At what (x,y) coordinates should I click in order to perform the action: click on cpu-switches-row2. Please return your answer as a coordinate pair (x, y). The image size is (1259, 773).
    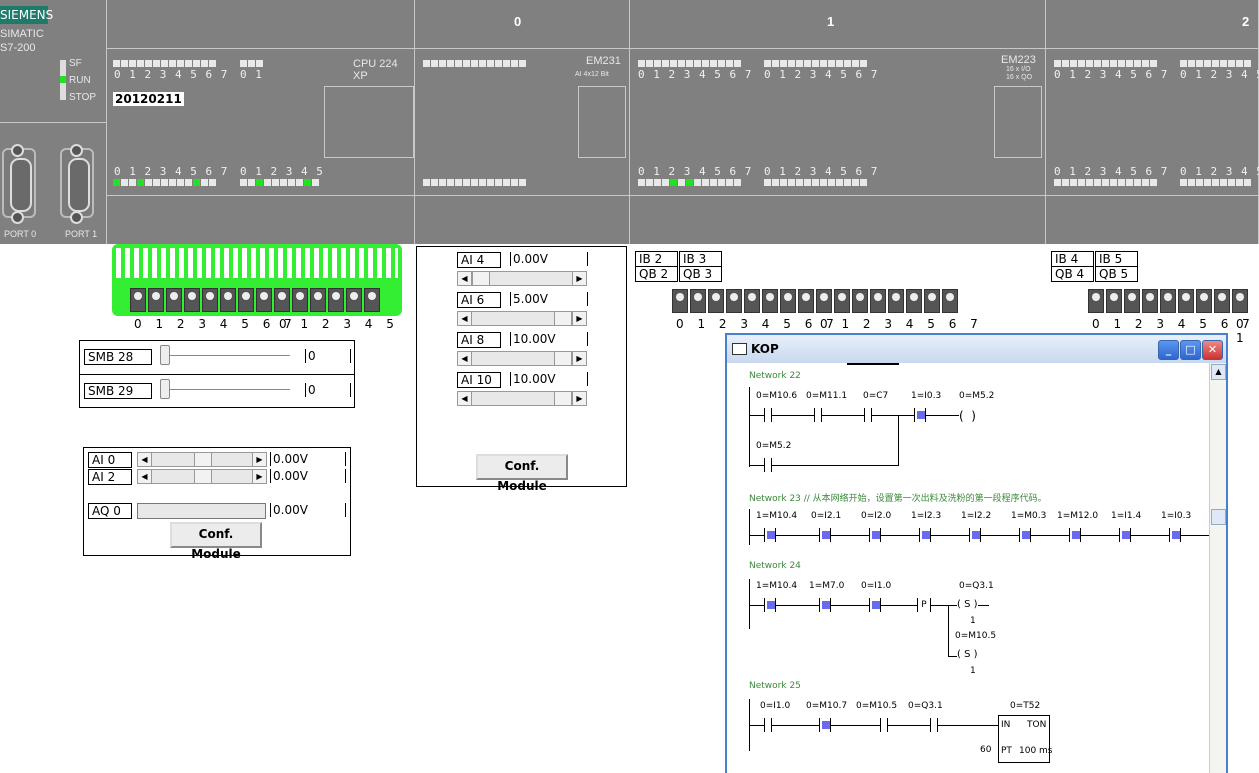
    Looking at the image, I should click on (328, 301).